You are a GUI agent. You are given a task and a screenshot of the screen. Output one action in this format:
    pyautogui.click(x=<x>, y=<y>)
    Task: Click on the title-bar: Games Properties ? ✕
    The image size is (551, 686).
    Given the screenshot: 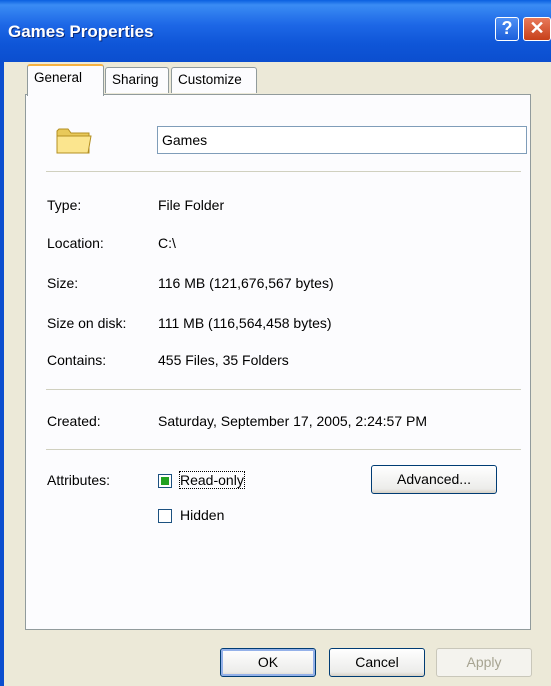 What is the action you would take?
    pyautogui.click(x=275, y=31)
    